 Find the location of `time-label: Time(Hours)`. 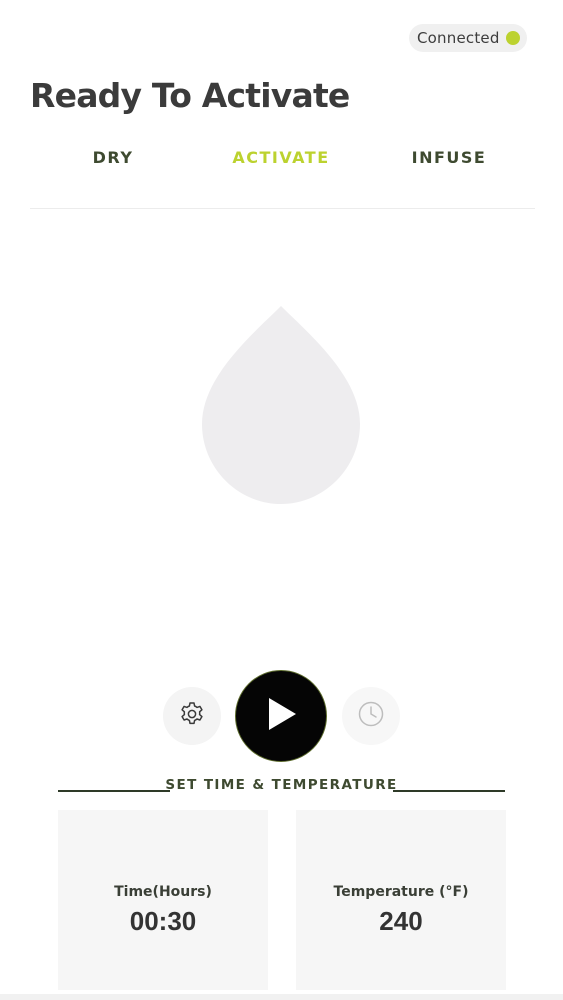

time-label: Time(Hours) is located at coordinates (163, 891).